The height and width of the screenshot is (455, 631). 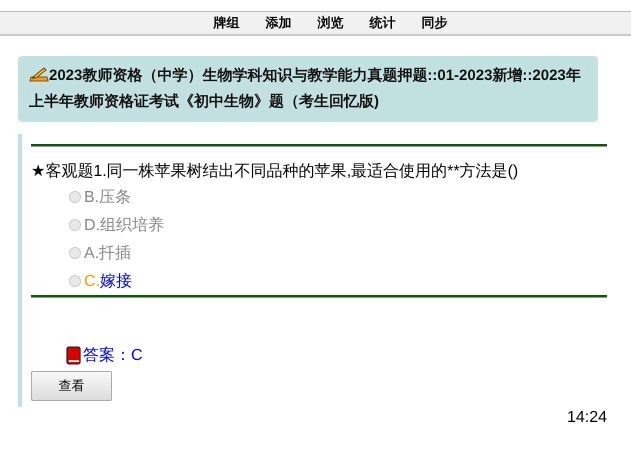 What do you see at coordinates (308, 89) in the screenshot?
I see `deck-title-banner: 2023教师资格（中学）生物学科知识与教学能力真题押题::01-2023新增::2023年上半年教师资格证考试《初中生物》题（考生回忆版)` at bounding box center [308, 89].